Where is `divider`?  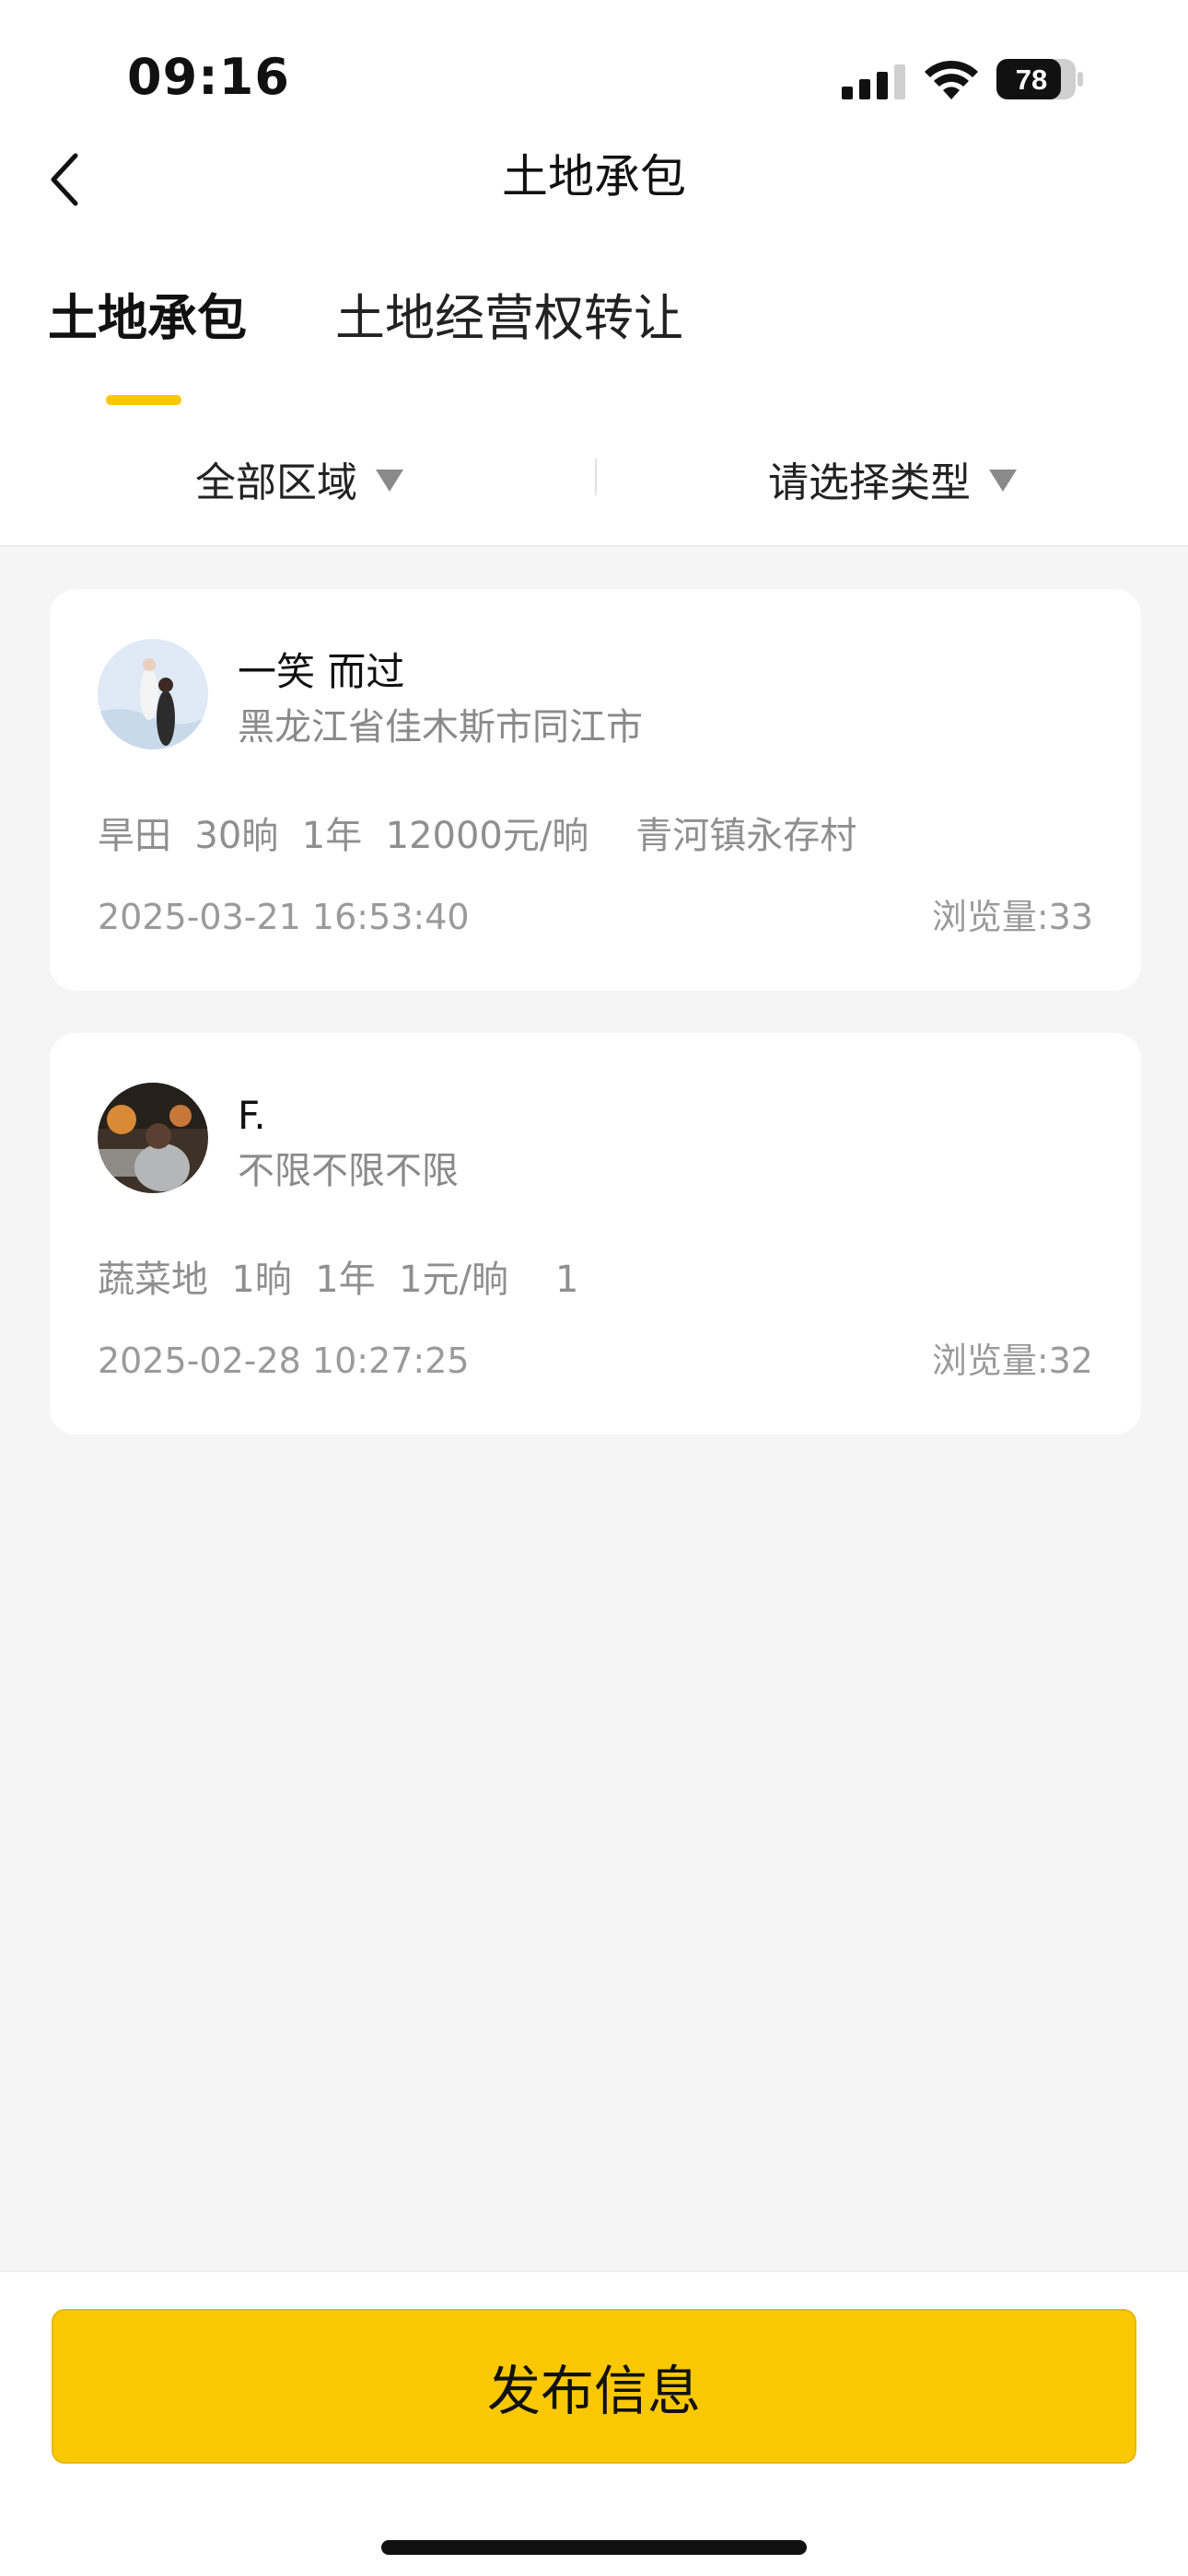
divider is located at coordinates (594, 546).